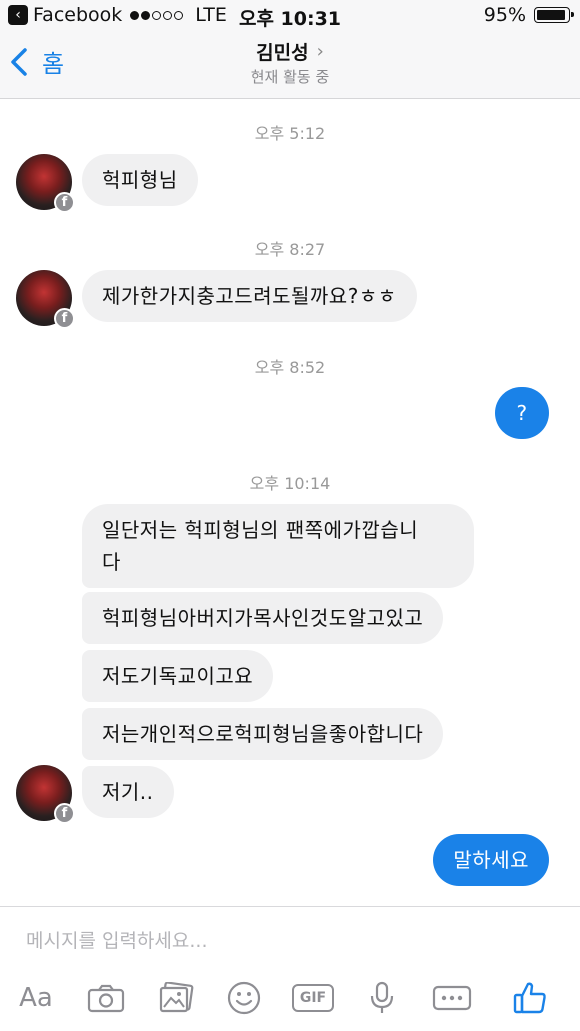 The width and height of the screenshot is (580, 1031). I want to click on incoming-message: 저도기독교이고요, so click(178, 676).